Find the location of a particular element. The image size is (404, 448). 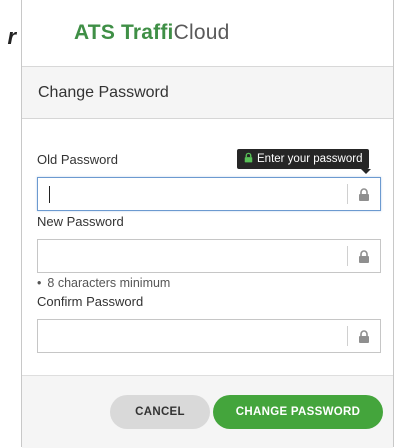

brand-part-1: ATS is located at coordinates (95, 32).